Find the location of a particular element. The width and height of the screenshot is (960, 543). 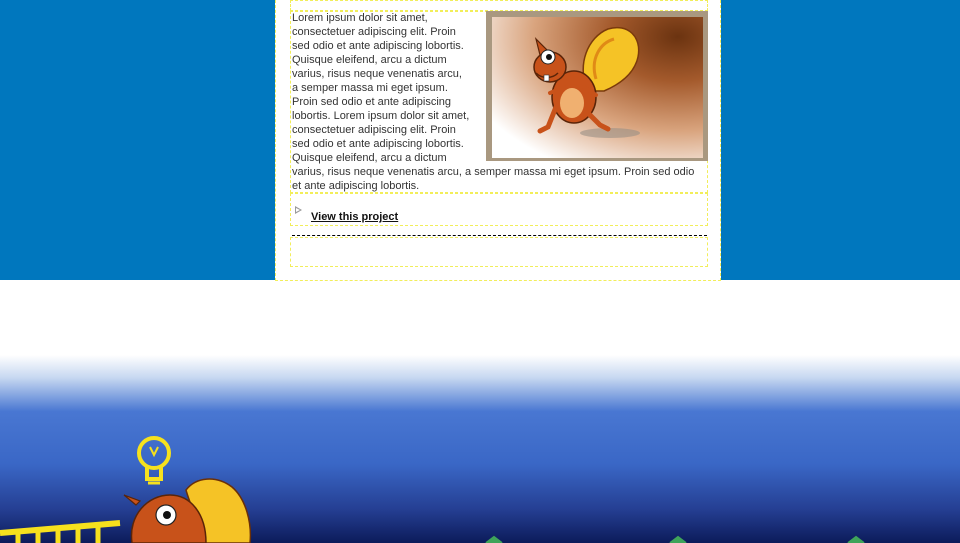

section-divider is located at coordinates (499, 235).